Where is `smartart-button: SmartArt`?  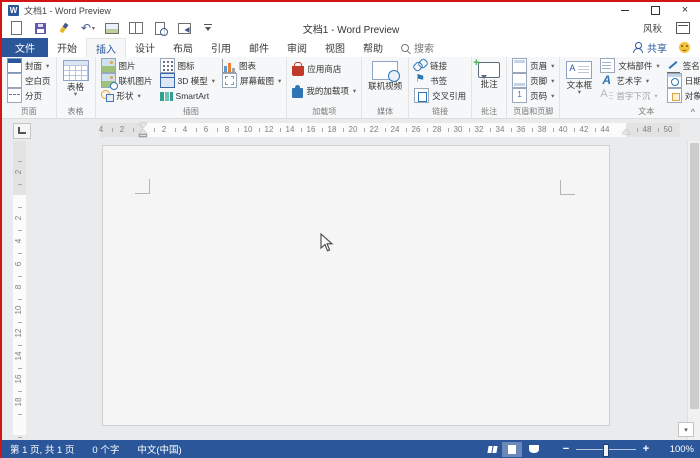
smartart-button: SmartArt is located at coordinates (188, 95).